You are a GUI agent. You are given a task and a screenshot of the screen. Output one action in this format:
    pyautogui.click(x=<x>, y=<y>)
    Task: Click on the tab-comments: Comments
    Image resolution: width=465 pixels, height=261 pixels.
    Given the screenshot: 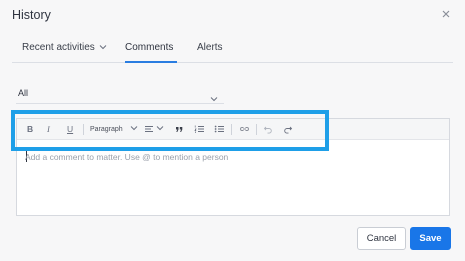 What is the action you would take?
    pyautogui.click(x=149, y=47)
    